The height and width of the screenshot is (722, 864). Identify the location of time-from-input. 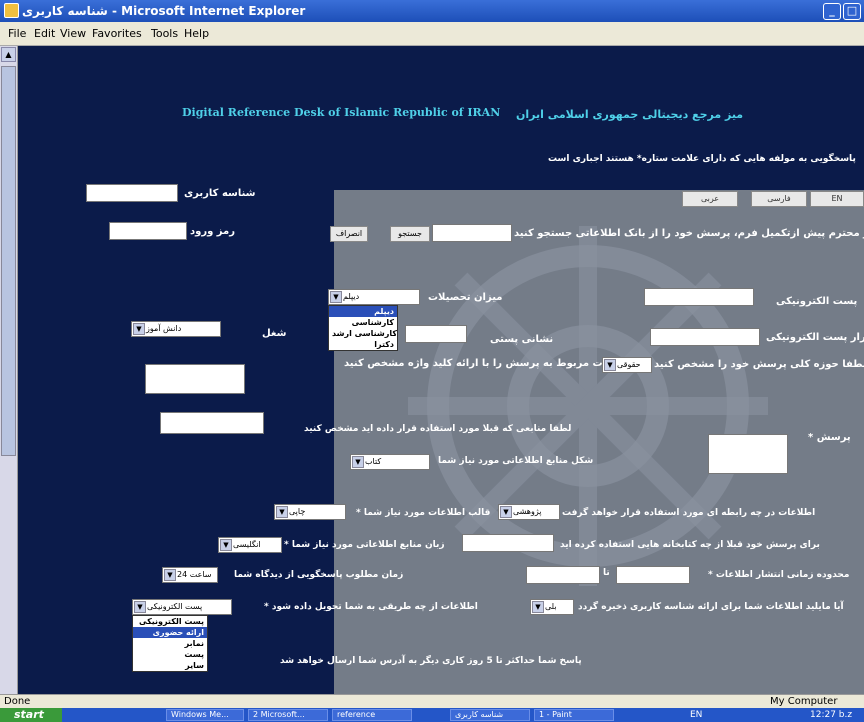
(563, 575).